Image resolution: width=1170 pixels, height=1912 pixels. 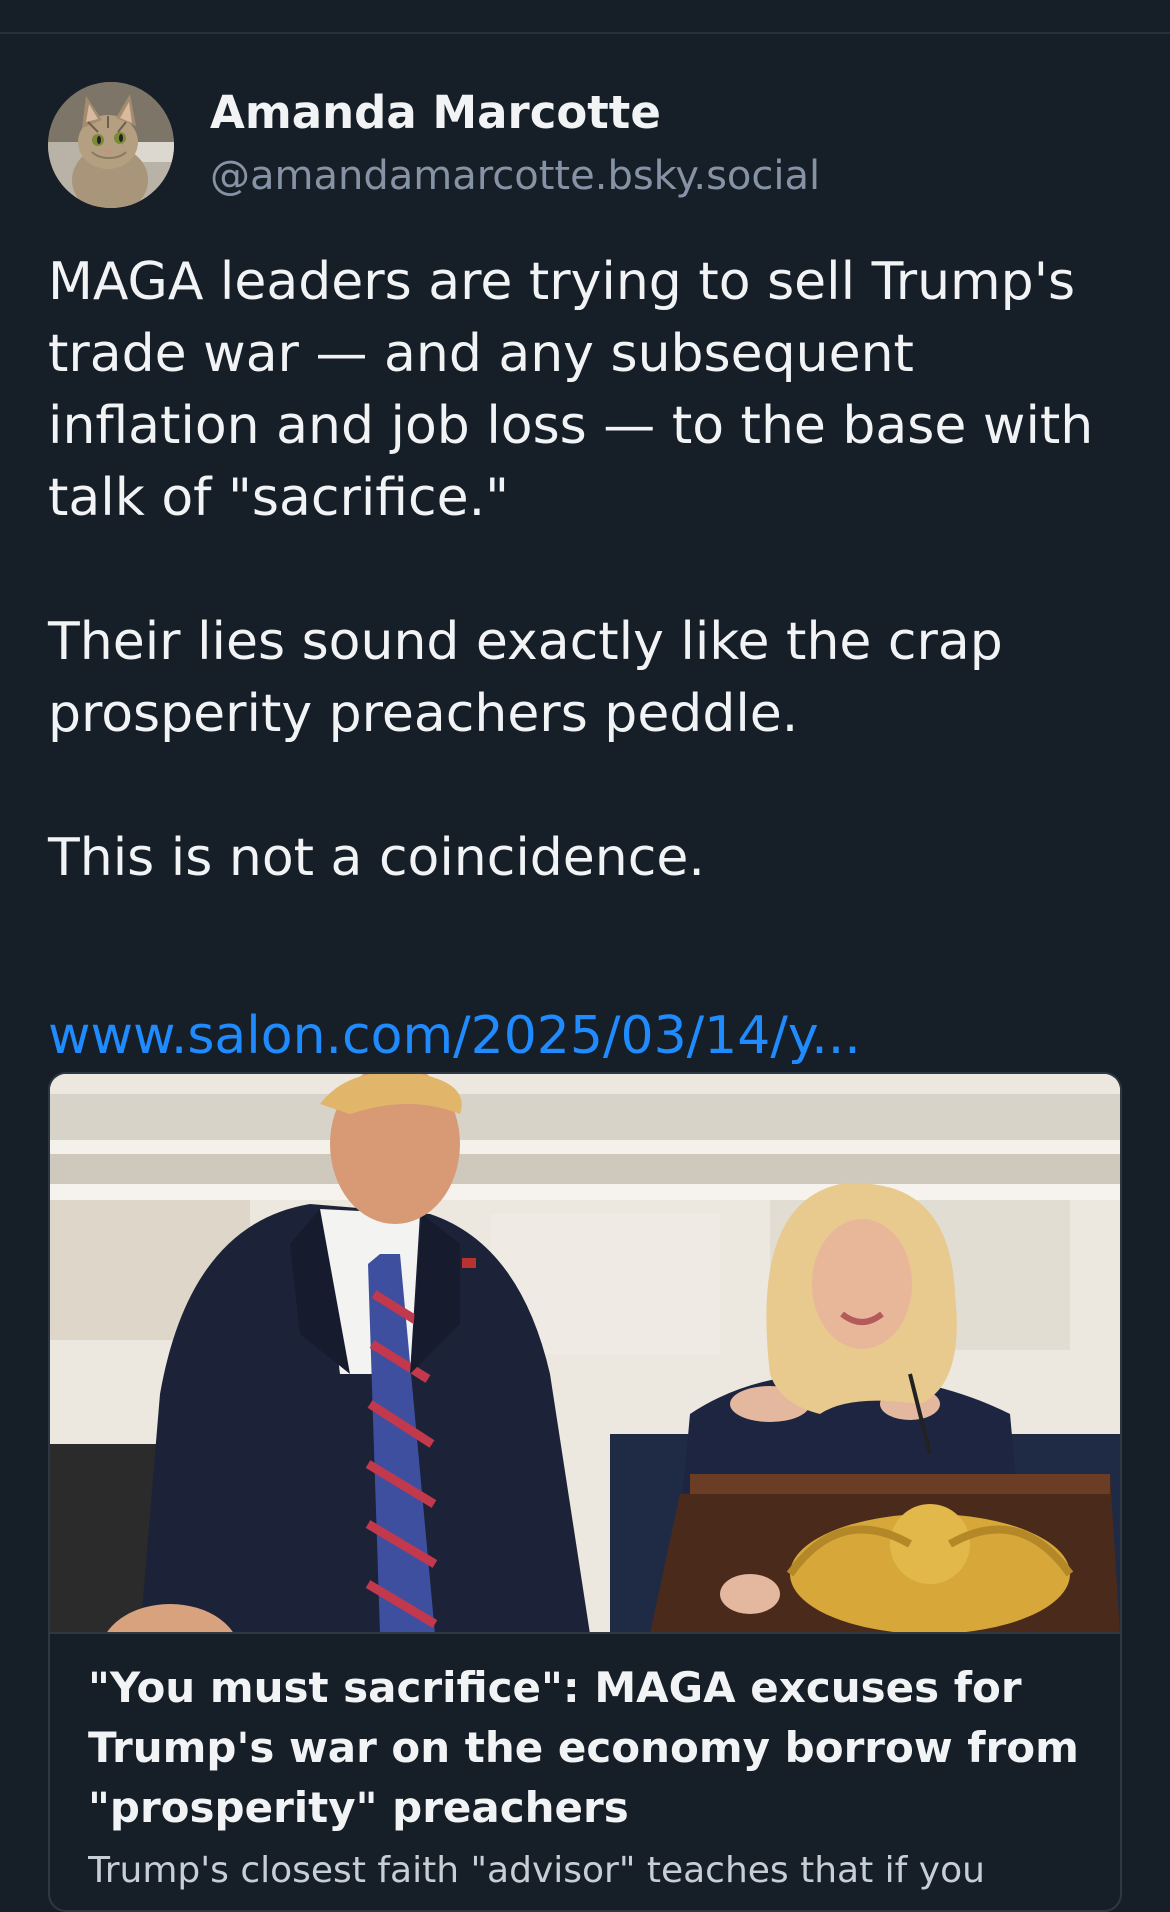 I want to click on author-handle: @amandamarcotte.bsky.social, so click(x=515, y=176).